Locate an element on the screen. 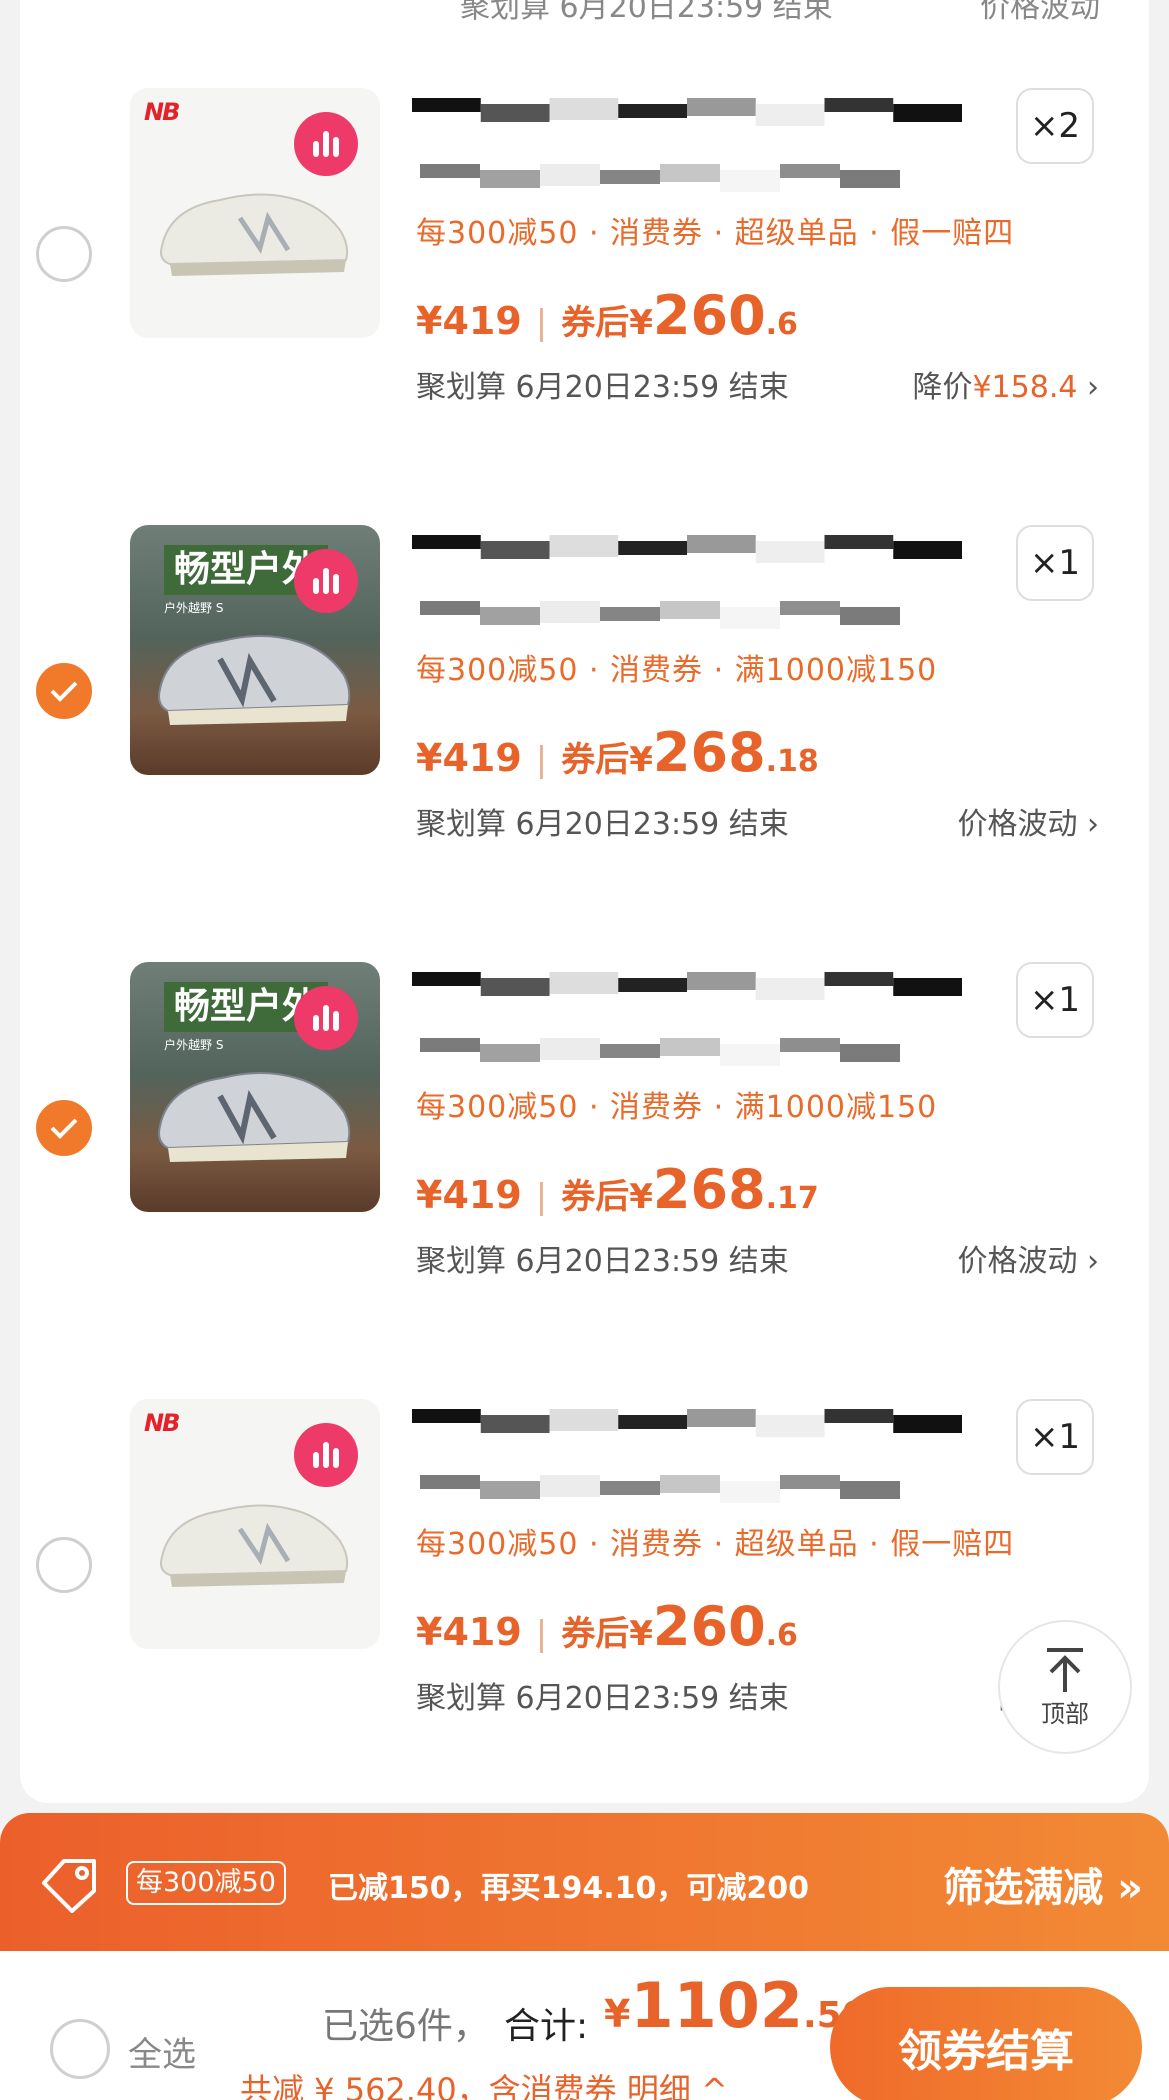 The width and height of the screenshot is (1169, 2100). back-to-top-button: 顶部 is located at coordinates (1065, 1687).